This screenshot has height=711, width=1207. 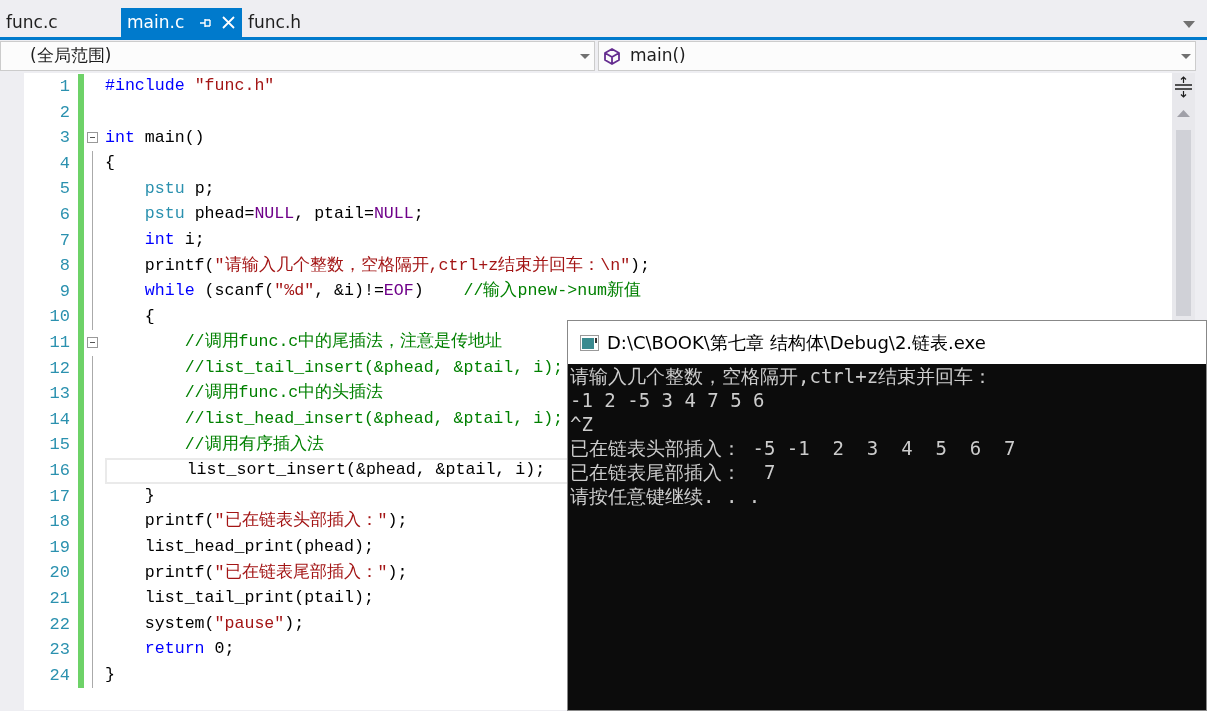 I want to click on code-line: int i;, so click(x=174, y=239).